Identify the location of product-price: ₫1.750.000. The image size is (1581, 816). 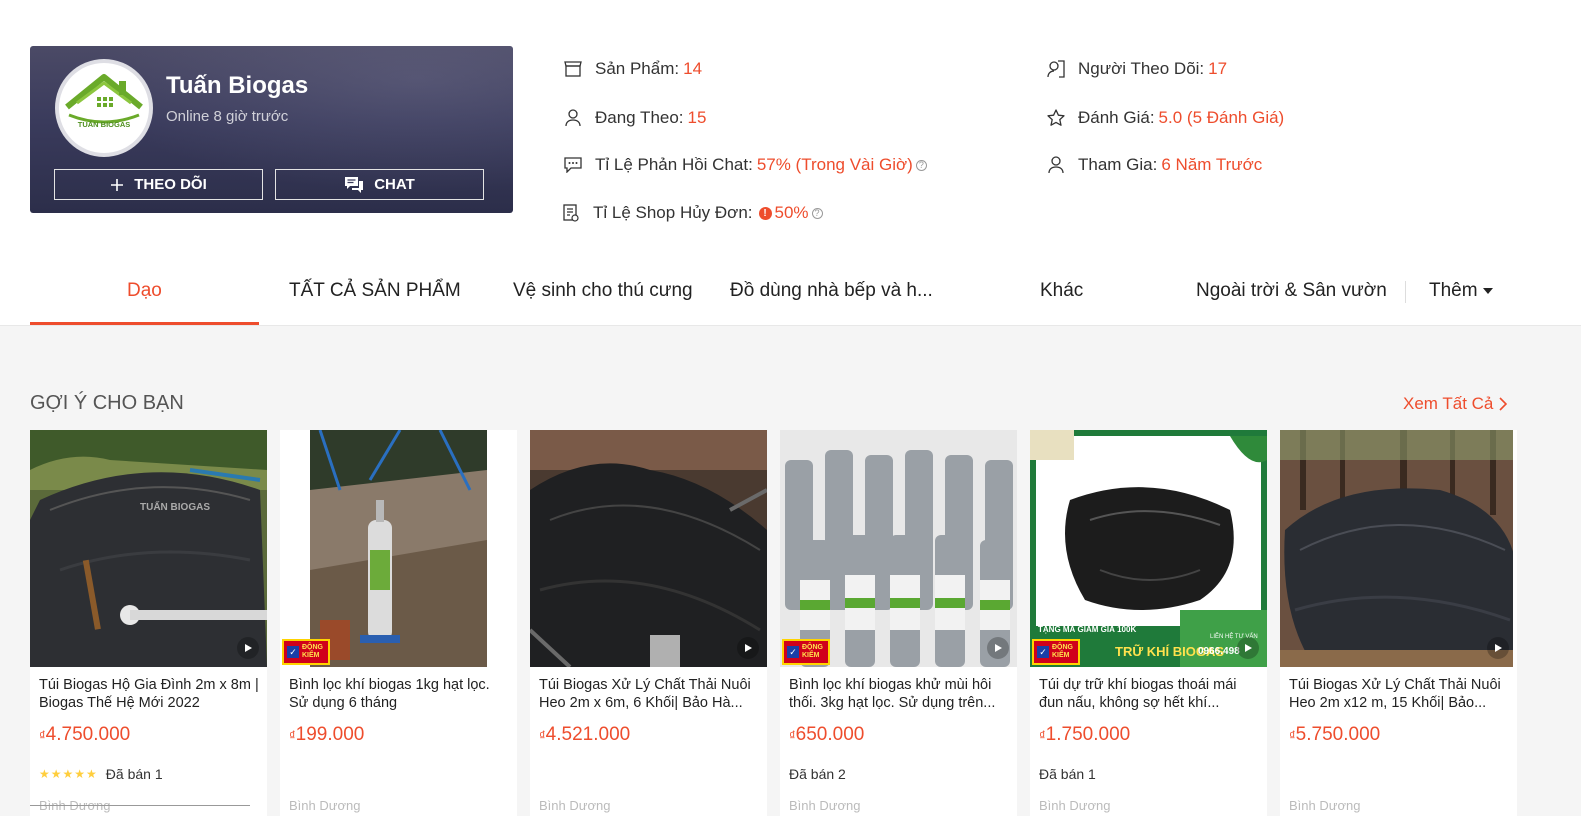
(1085, 734).